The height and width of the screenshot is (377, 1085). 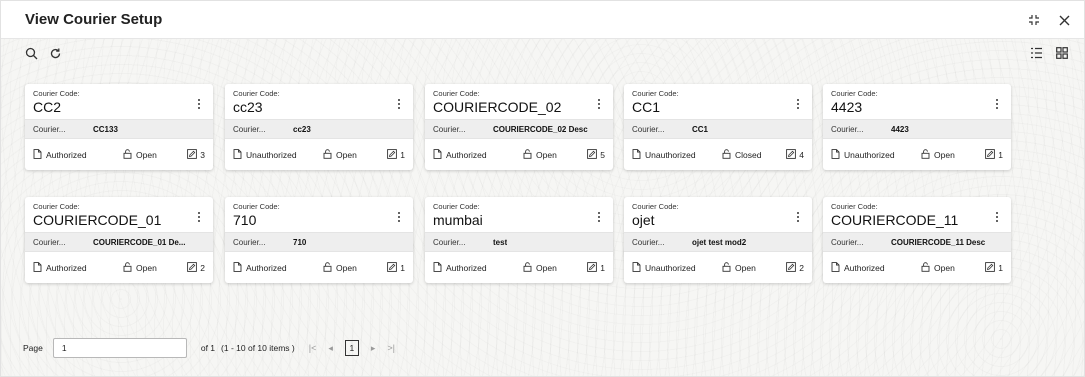 What do you see at coordinates (351, 348) in the screenshot?
I see `current-page-button: 1` at bounding box center [351, 348].